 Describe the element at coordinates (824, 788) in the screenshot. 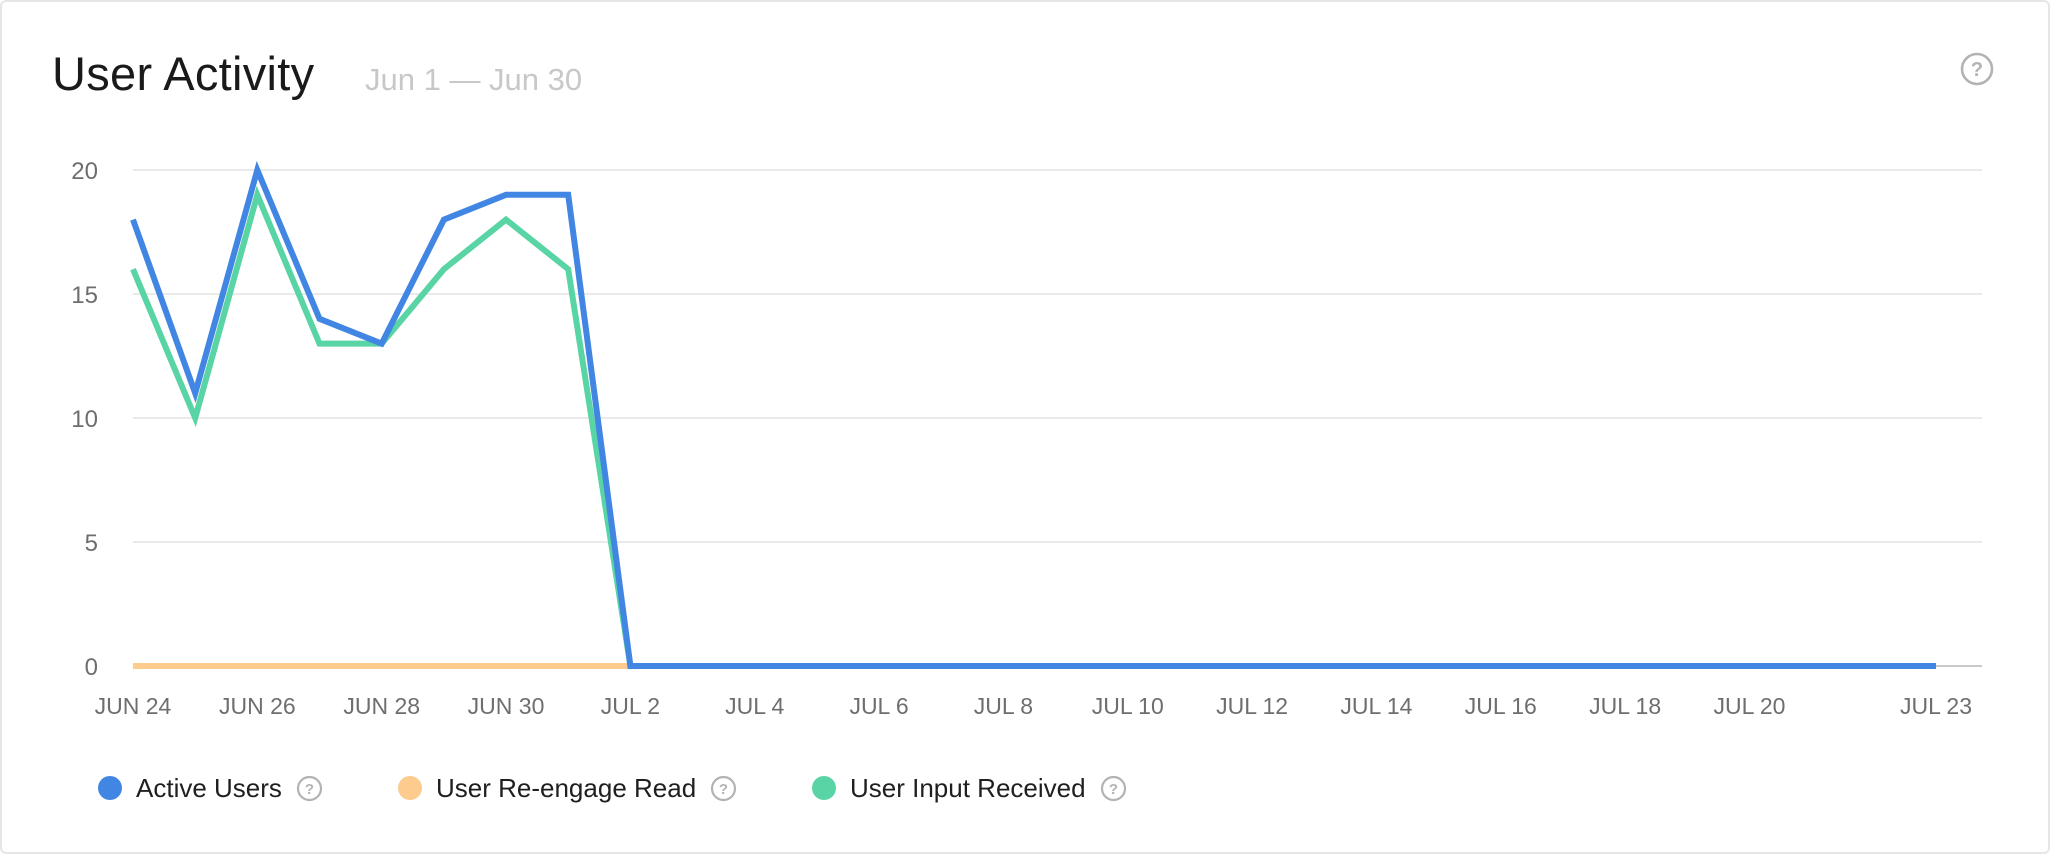

I see `user-input-received-dot-icon` at that location.